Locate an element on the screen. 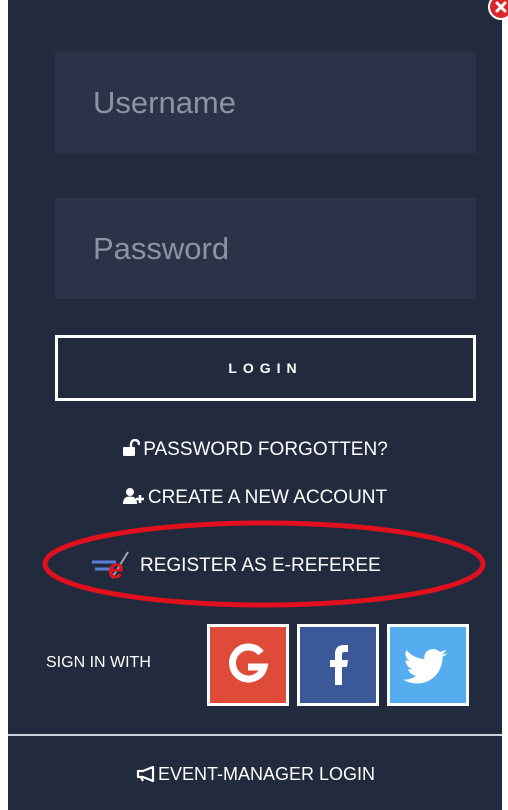  close-button is located at coordinates (498, 10).